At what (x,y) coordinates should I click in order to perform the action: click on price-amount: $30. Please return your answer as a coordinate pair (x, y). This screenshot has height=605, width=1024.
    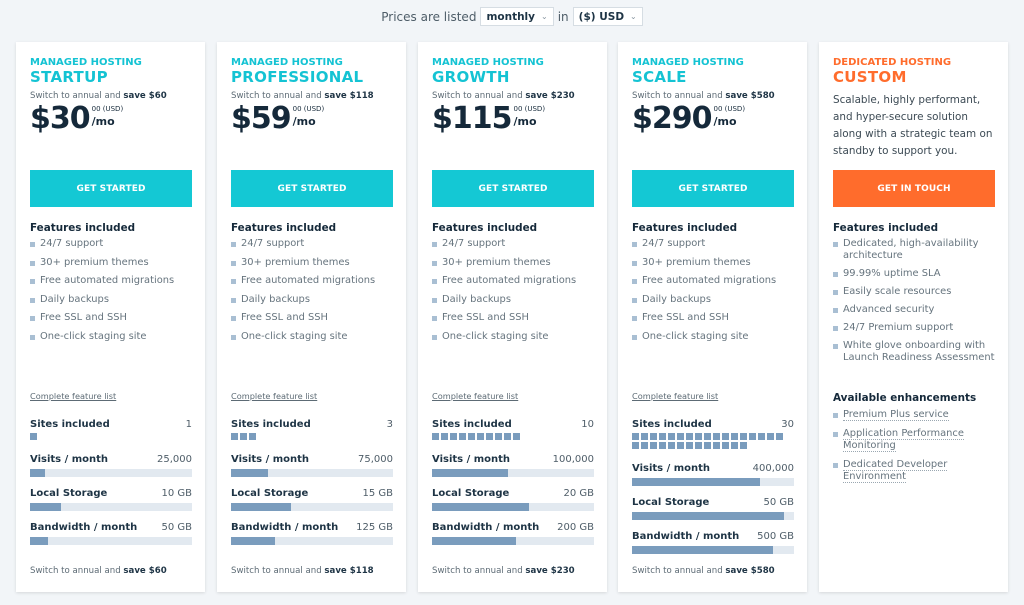
    Looking at the image, I should click on (60, 118).